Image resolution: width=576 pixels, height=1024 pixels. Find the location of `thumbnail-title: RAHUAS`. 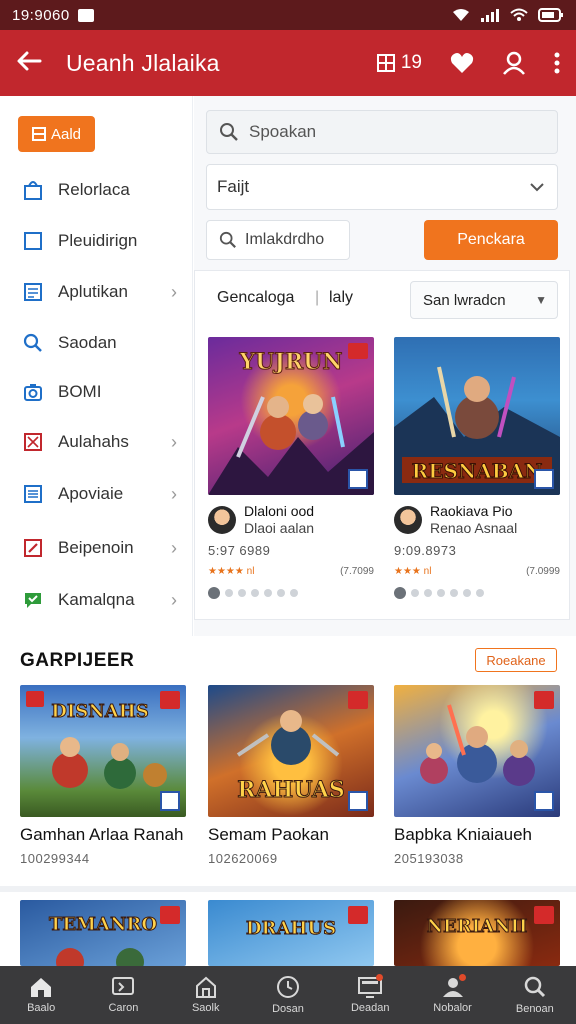

thumbnail-title: RAHUAS is located at coordinates (291, 790).